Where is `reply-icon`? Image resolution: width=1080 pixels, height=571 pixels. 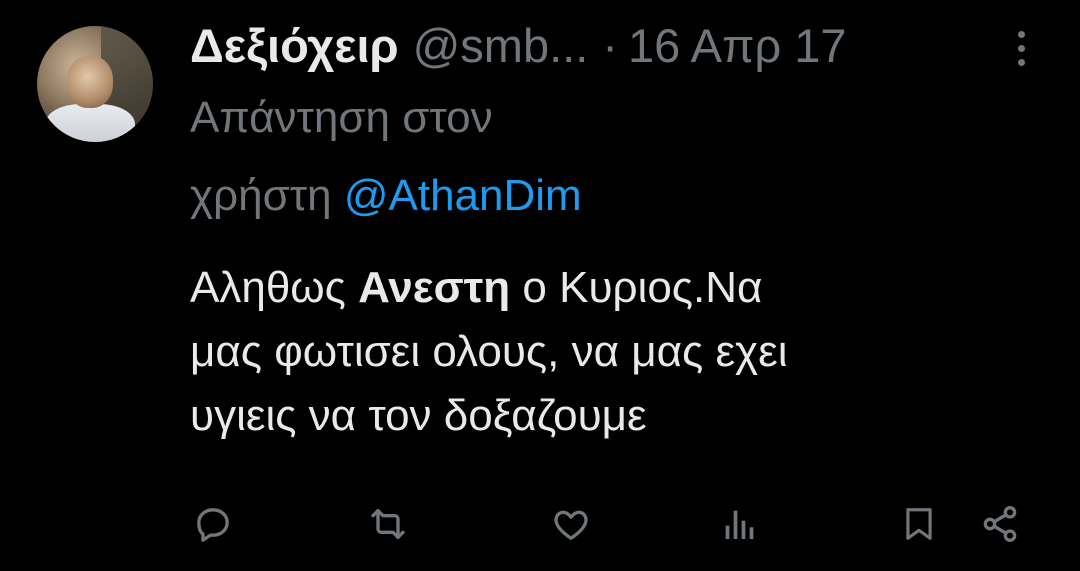 reply-icon is located at coordinates (213, 525).